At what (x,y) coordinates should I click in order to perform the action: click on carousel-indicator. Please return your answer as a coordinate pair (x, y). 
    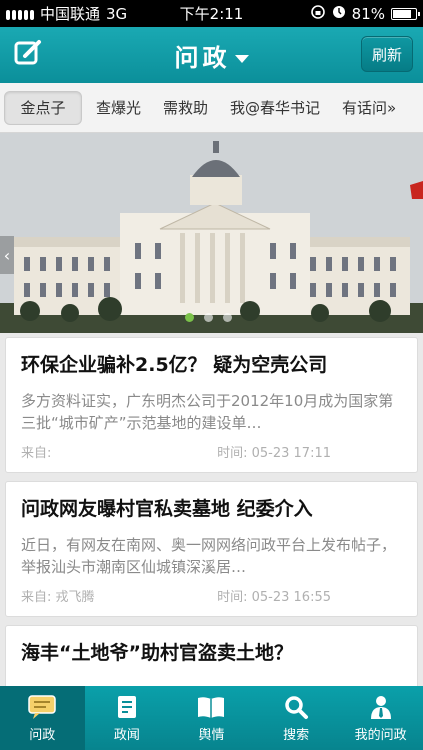
    Looking at the image, I should click on (208, 317).